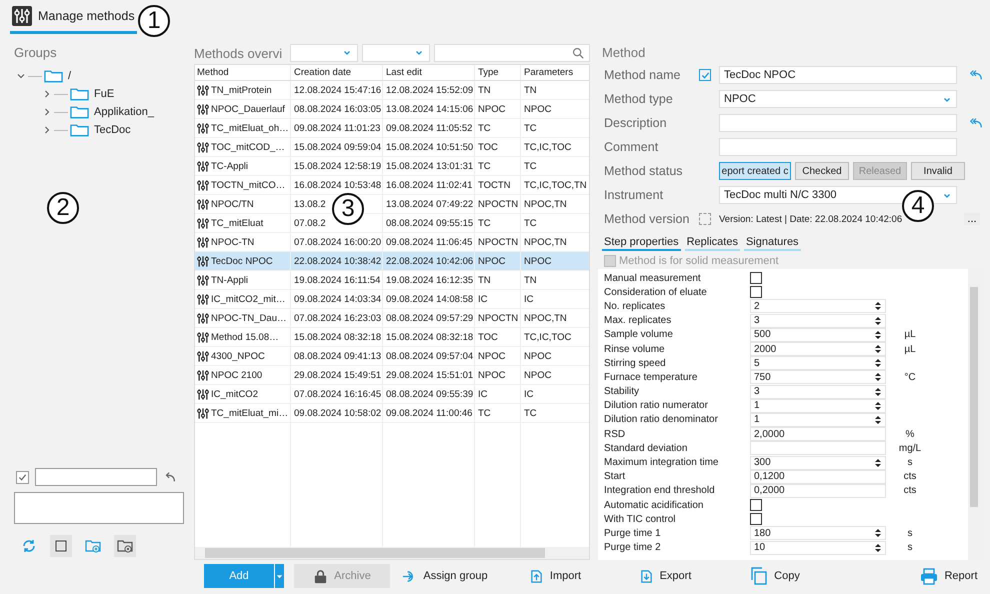 The width and height of the screenshot is (990, 594). What do you see at coordinates (243, 72) in the screenshot?
I see `column-header: Method` at bounding box center [243, 72].